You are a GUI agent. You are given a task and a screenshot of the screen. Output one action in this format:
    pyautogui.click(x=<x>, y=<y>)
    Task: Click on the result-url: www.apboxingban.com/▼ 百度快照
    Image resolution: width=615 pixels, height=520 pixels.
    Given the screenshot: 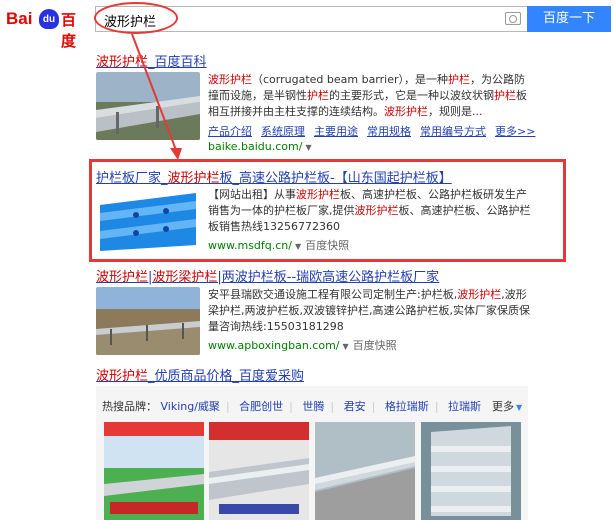 What is the action you would take?
    pyautogui.click(x=302, y=345)
    